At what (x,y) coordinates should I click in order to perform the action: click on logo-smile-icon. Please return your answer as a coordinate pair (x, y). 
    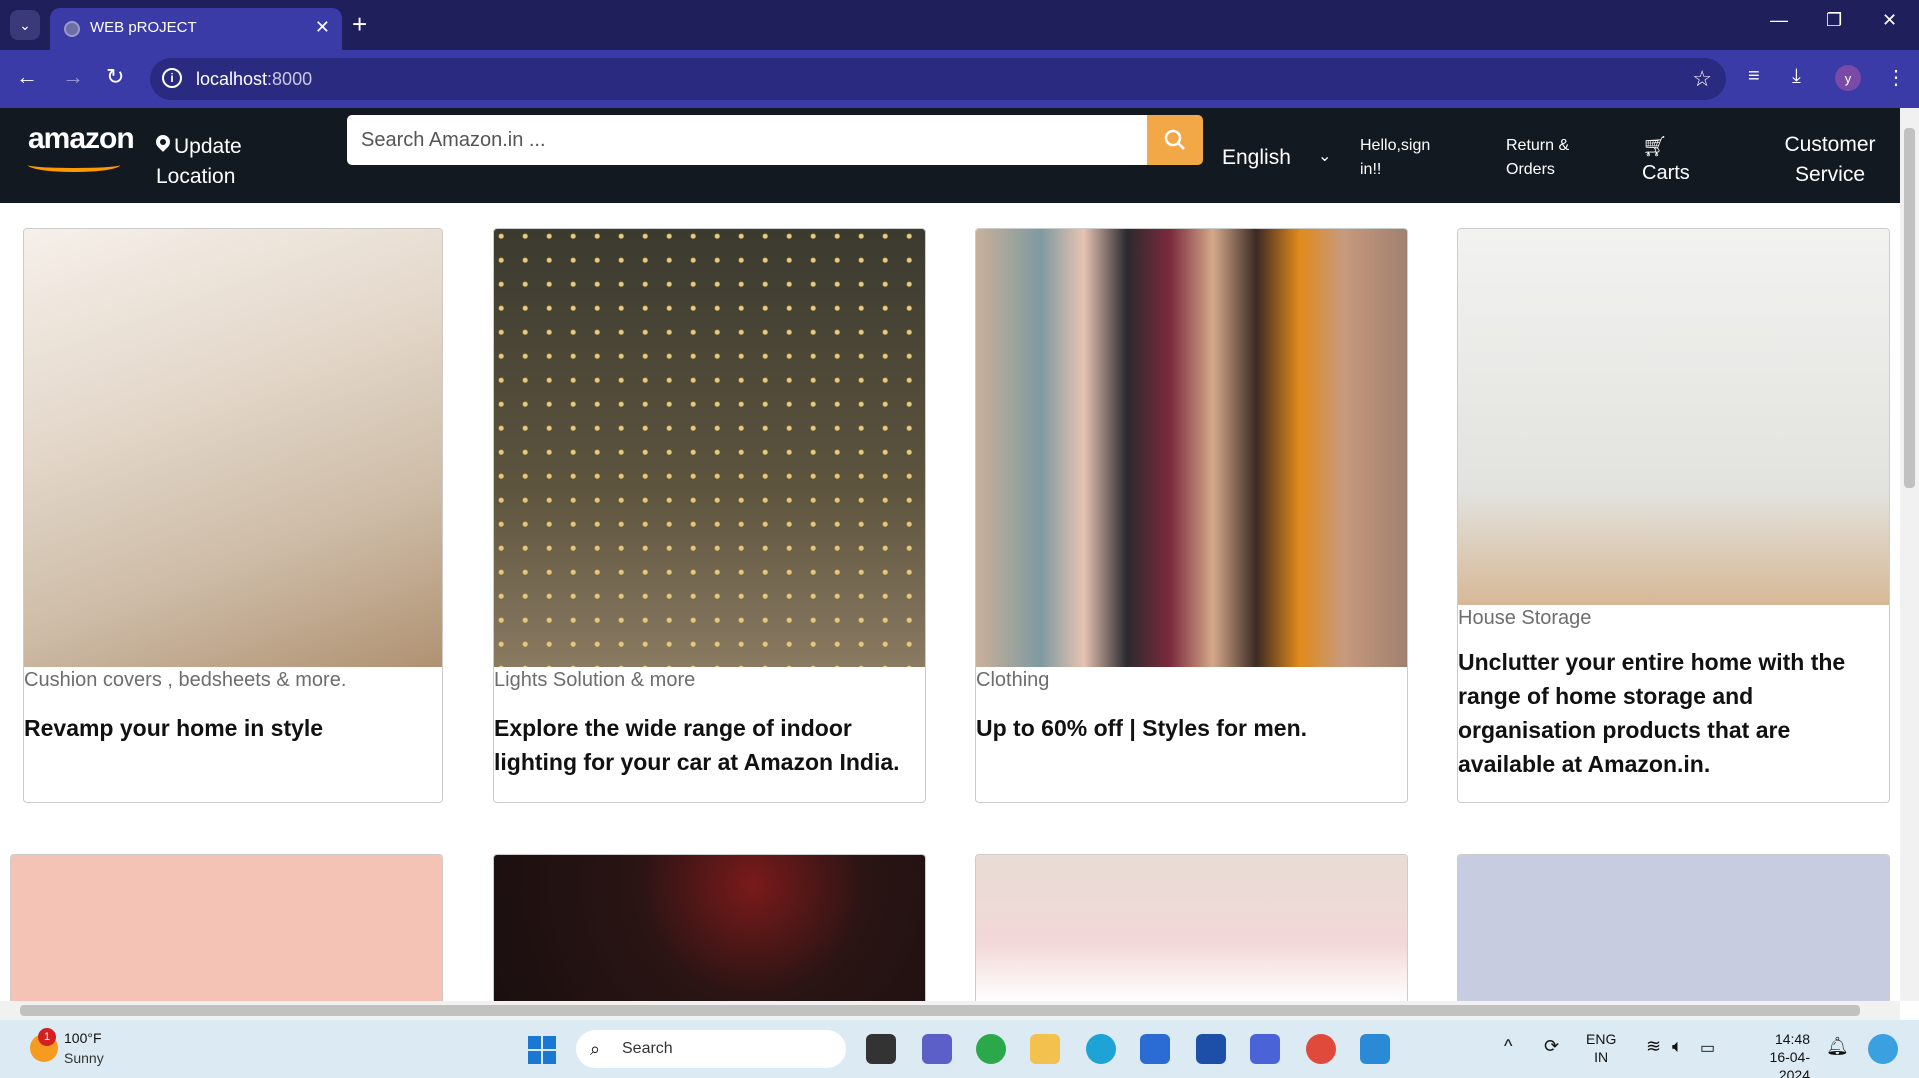
    Looking at the image, I should click on (74, 165).